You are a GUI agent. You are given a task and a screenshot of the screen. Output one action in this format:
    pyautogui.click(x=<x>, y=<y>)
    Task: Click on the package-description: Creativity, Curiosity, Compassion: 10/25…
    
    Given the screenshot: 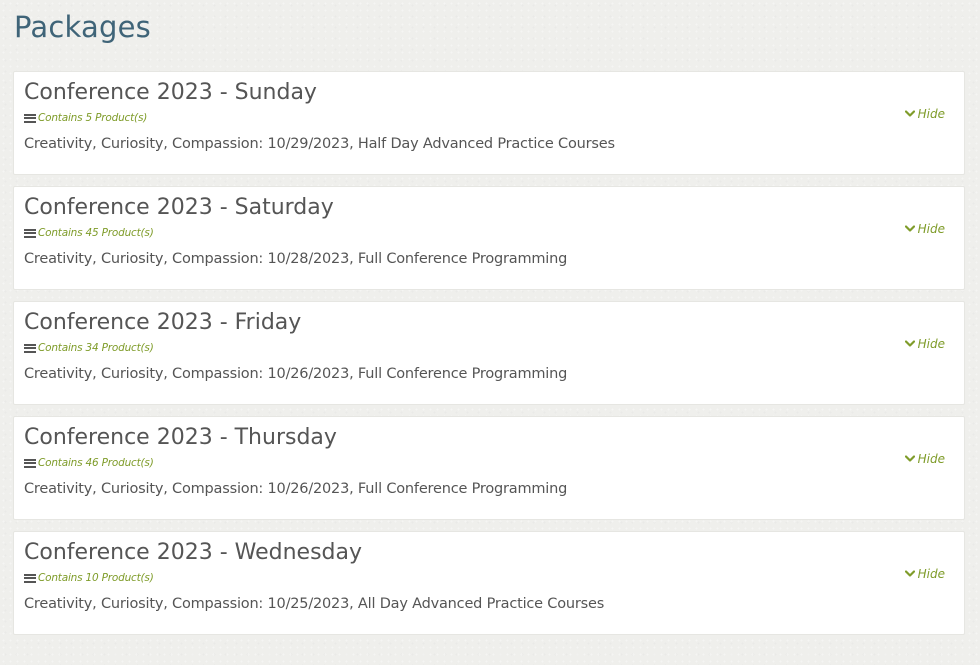 What is the action you would take?
    pyautogui.click(x=314, y=604)
    